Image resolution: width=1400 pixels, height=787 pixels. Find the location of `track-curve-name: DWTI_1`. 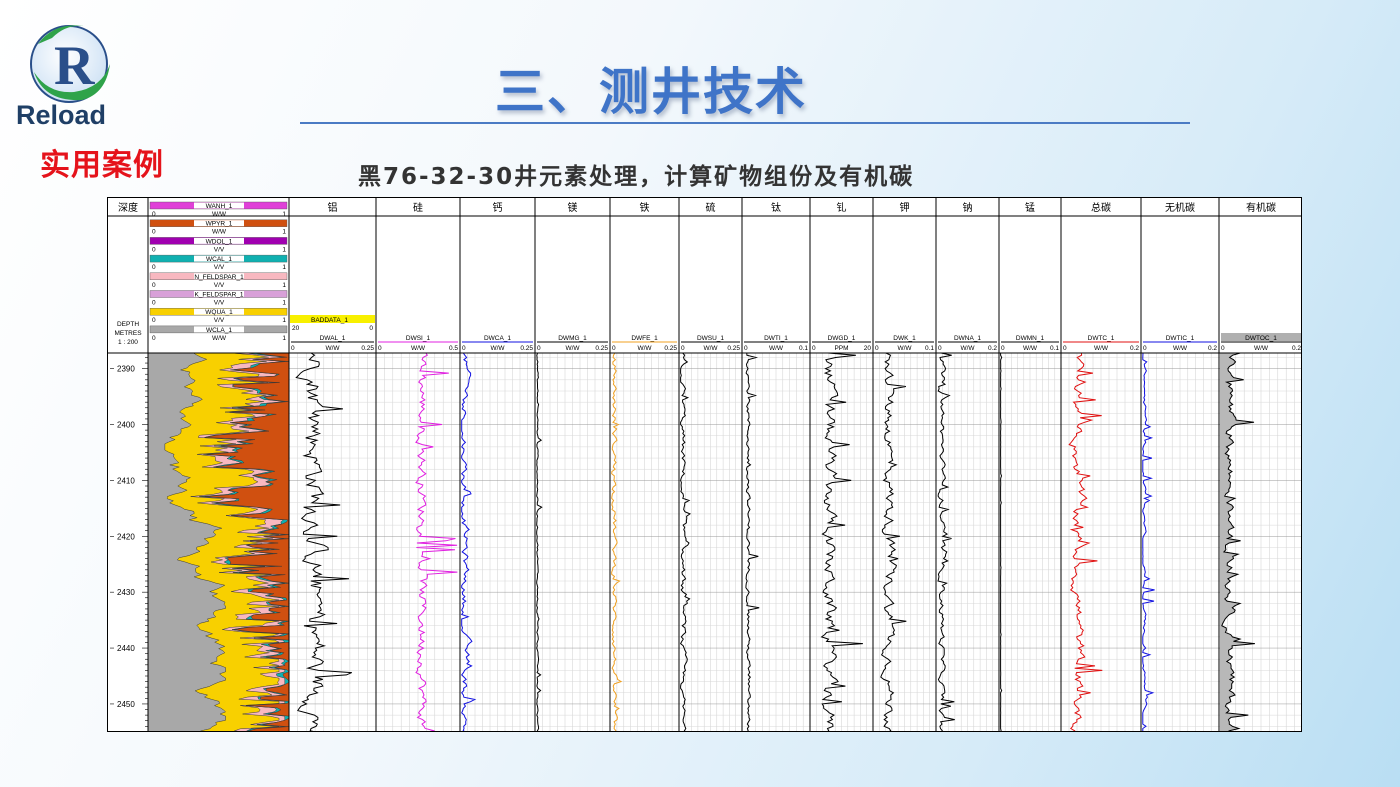

track-curve-name: DWTI_1 is located at coordinates (776, 338).